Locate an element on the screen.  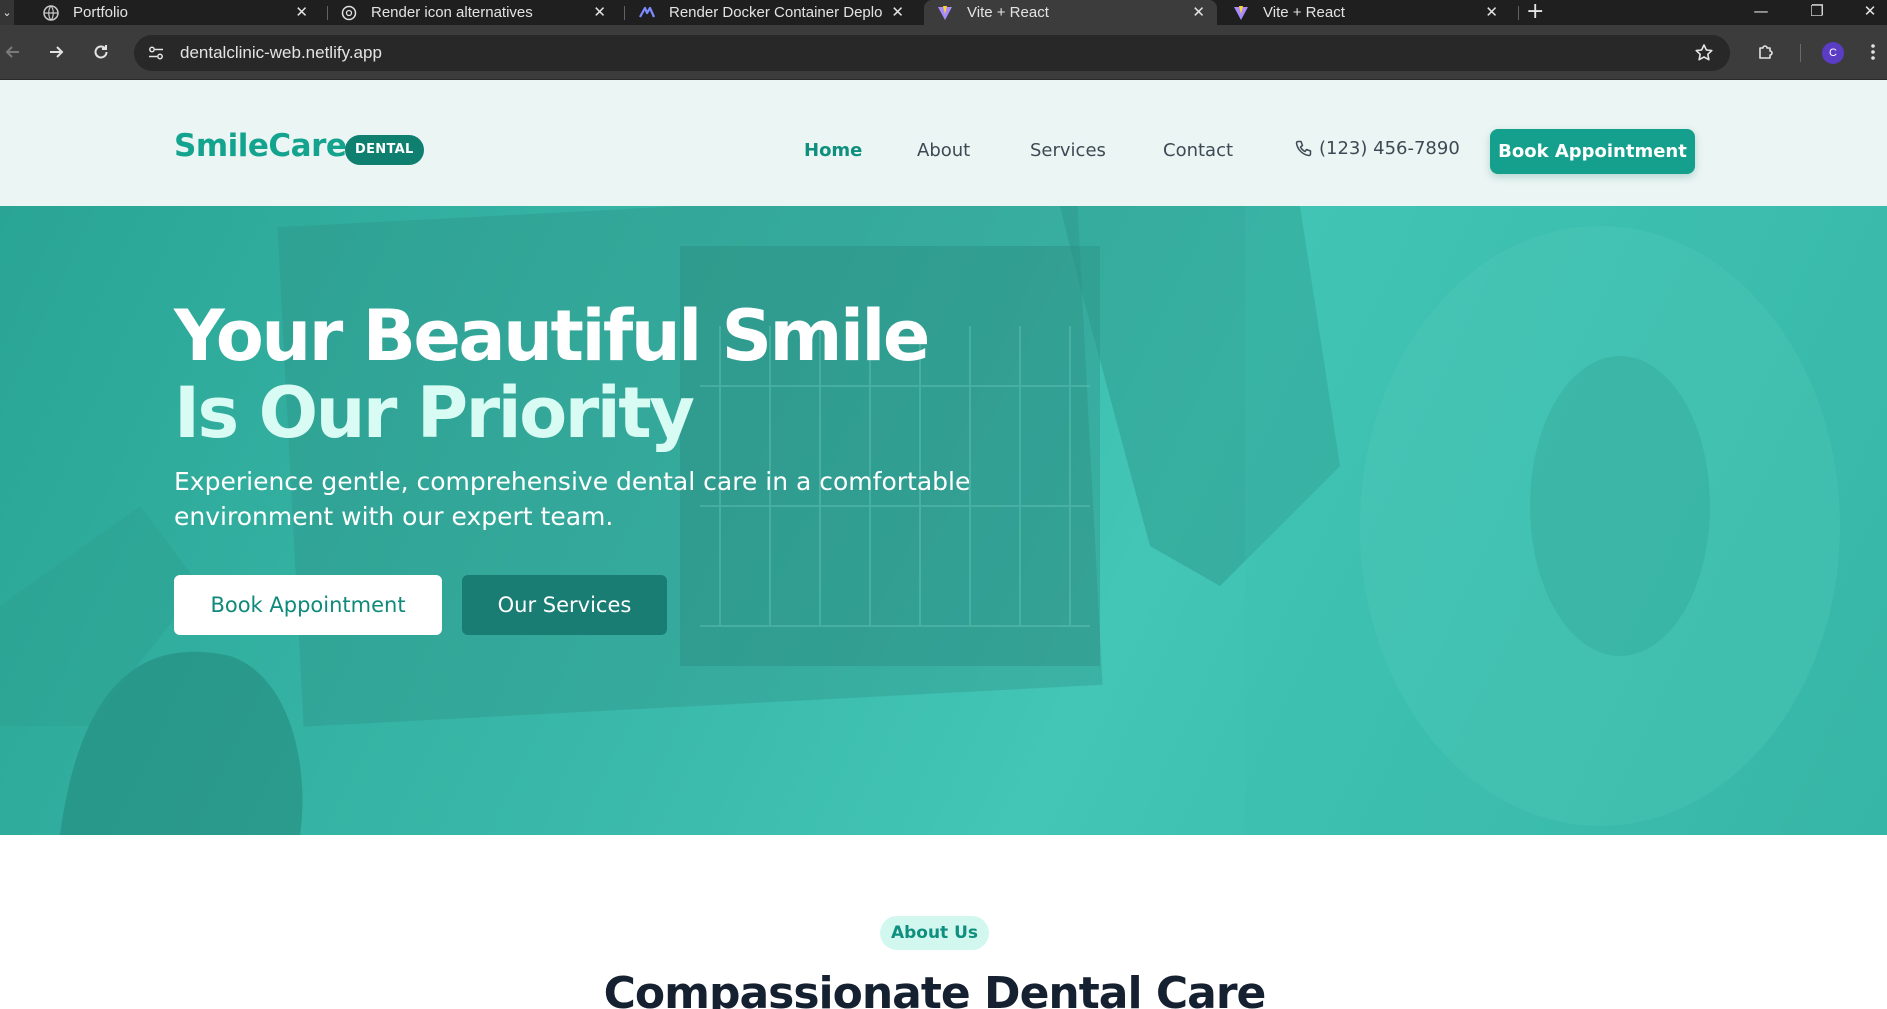
browser-tab-vite-react: Vite + React ✕ is located at coordinates (1365, 12).